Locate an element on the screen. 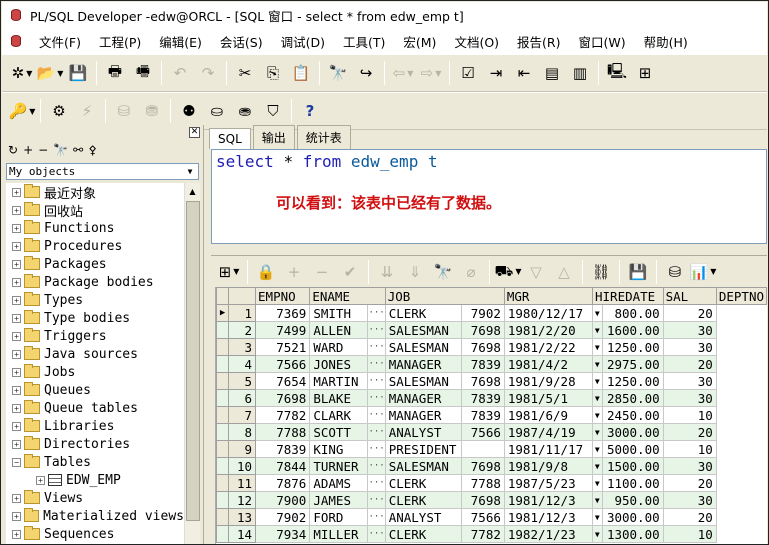 Image resolution: width=769 pixels, height=545 pixels. compile-icon: ⚙ is located at coordinates (59, 111).